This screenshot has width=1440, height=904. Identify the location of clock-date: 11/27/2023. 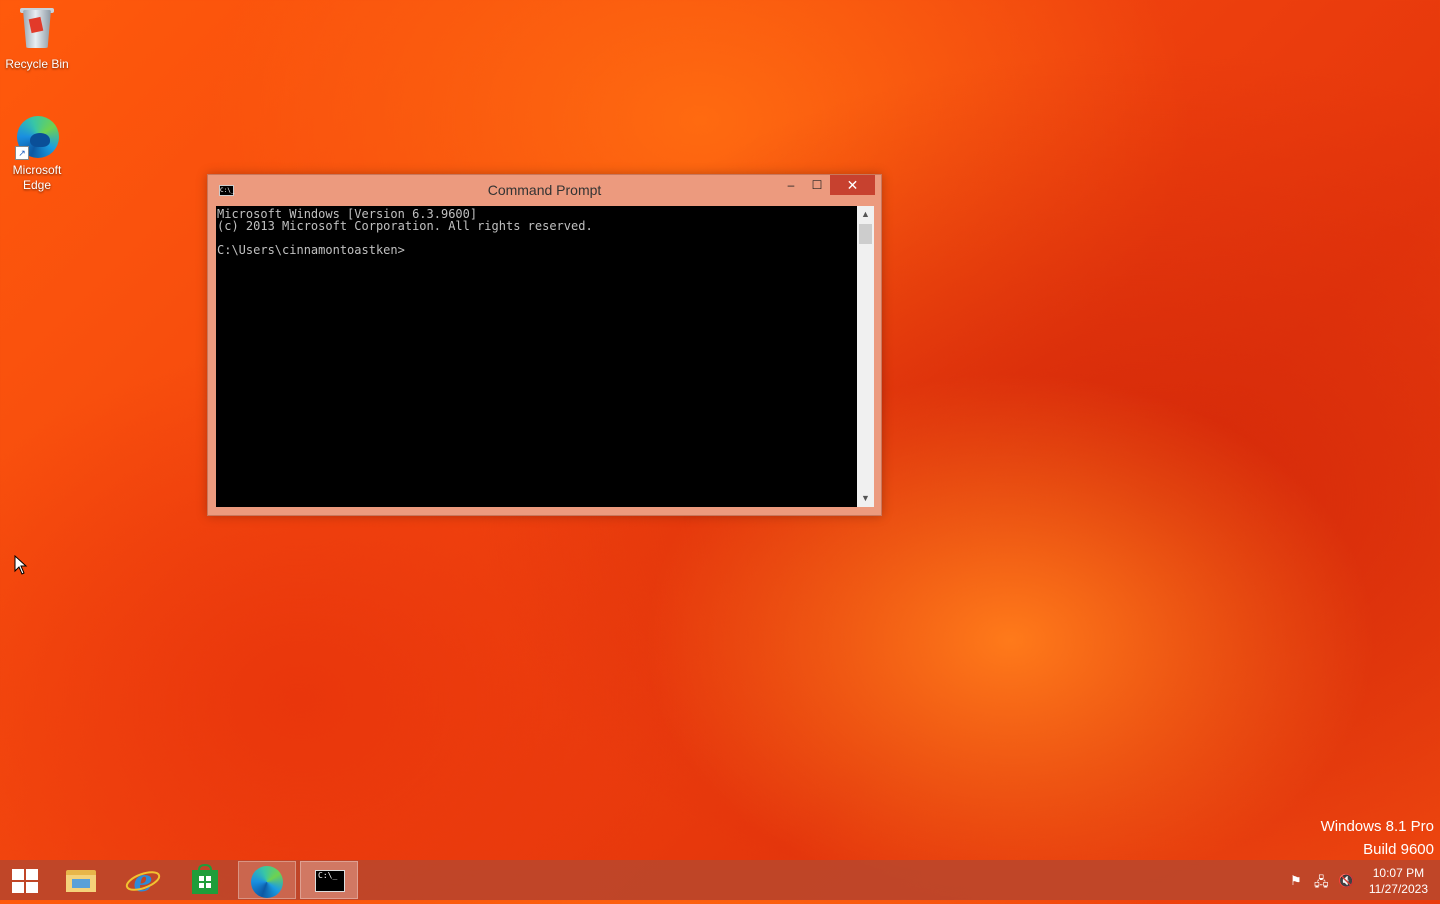
(1398, 889).